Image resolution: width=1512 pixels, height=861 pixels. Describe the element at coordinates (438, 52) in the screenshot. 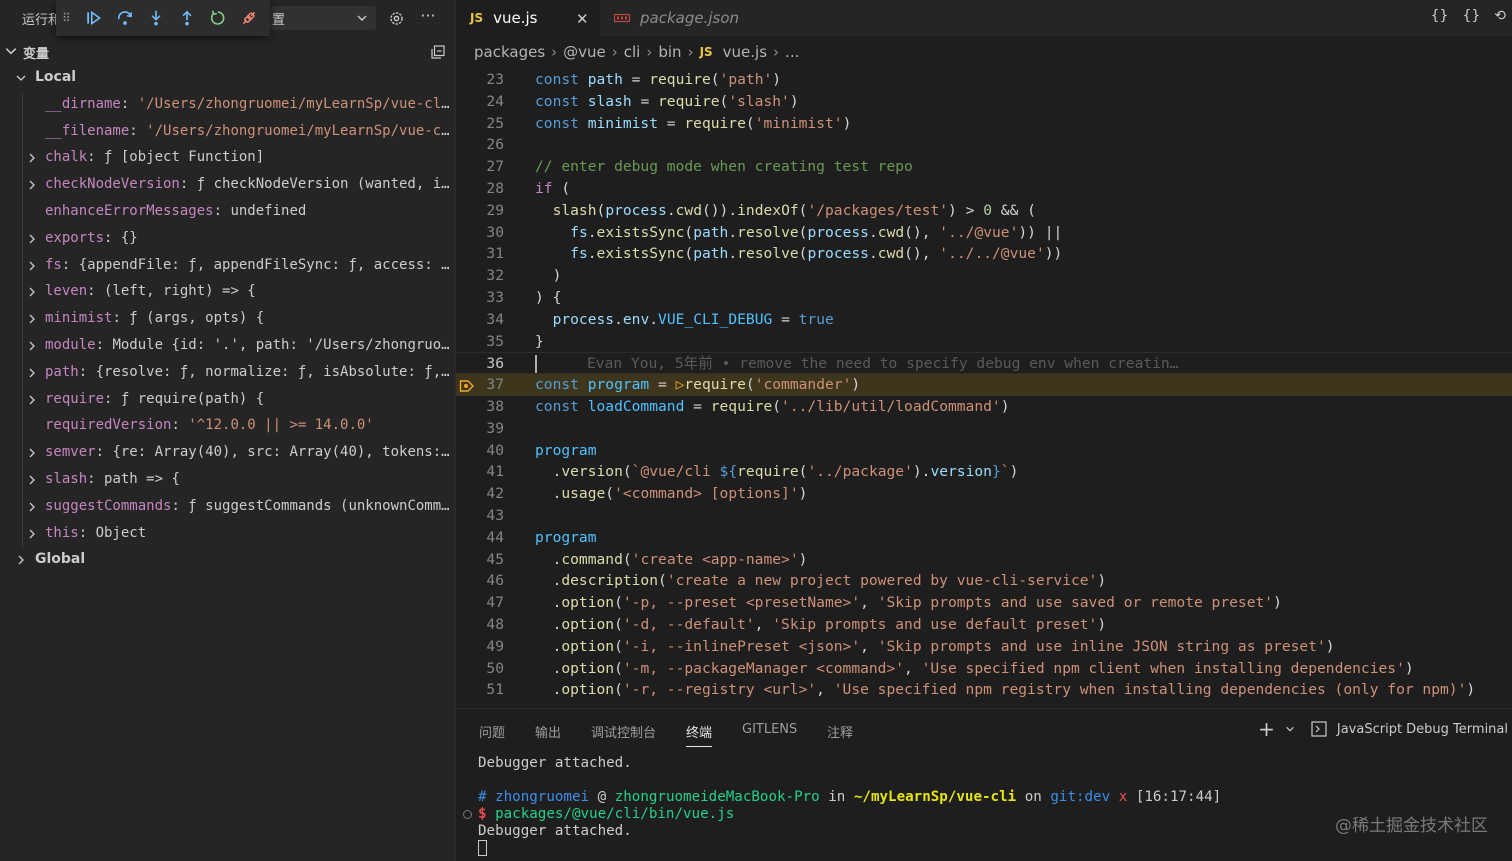

I see `collapse-all-icon` at that location.